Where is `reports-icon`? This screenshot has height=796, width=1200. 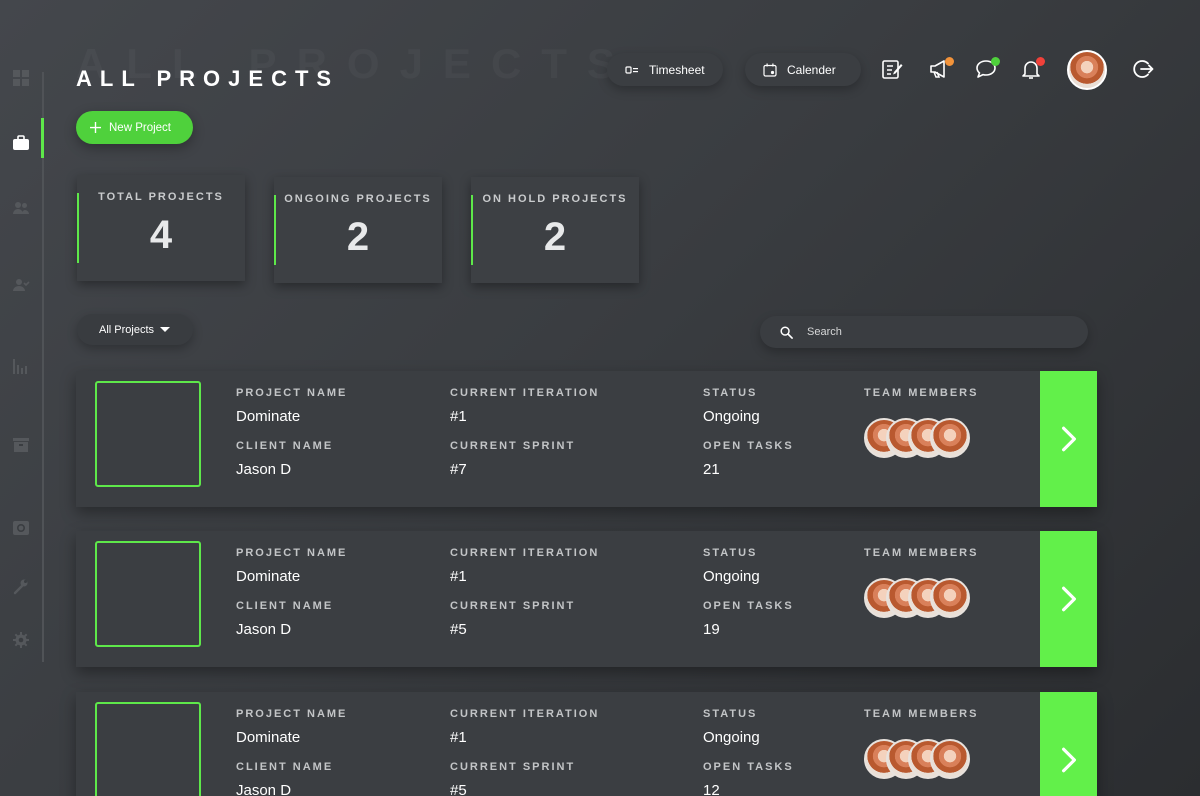
reports-icon is located at coordinates (21, 366).